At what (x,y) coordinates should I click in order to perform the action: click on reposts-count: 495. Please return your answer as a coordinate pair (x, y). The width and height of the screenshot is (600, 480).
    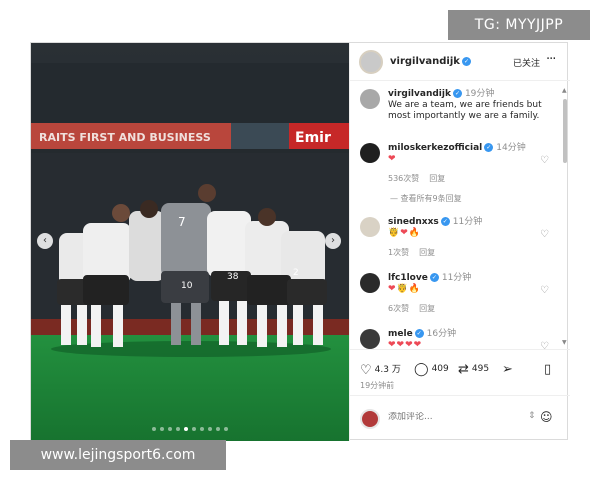
    Looking at the image, I should click on (480, 369).